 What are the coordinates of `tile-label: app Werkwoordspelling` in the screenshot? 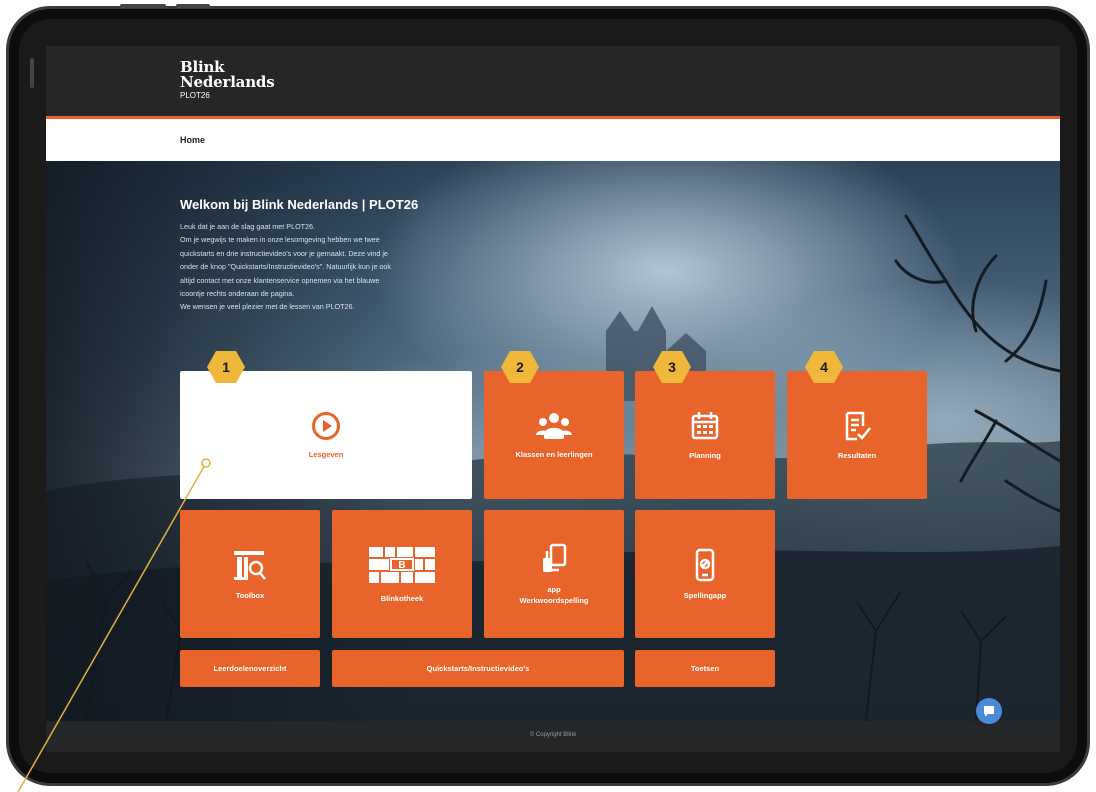 It's located at (553, 595).